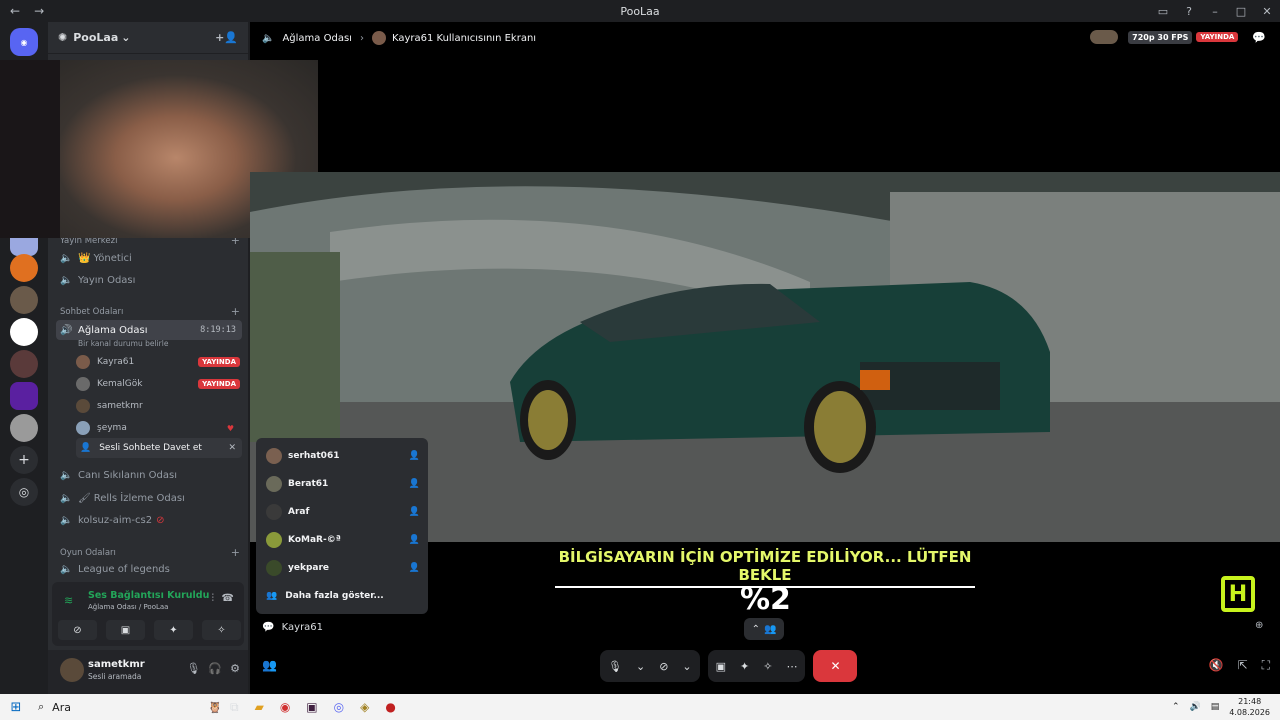  What do you see at coordinates (173, 630) in the screenshot?
I see `activities-button: ✦` at bounding box center [173, 630].